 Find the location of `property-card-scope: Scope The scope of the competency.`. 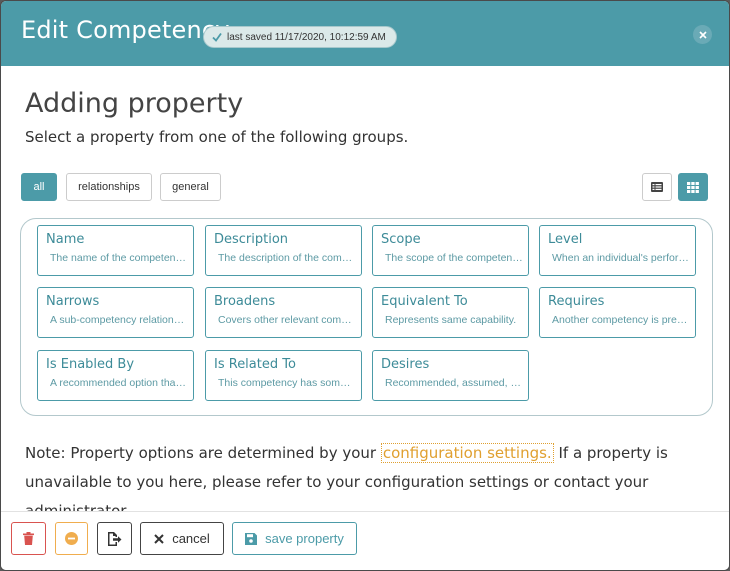

property-card-scope: Scope The scope of the competency. is located at coordinates (450, 250).